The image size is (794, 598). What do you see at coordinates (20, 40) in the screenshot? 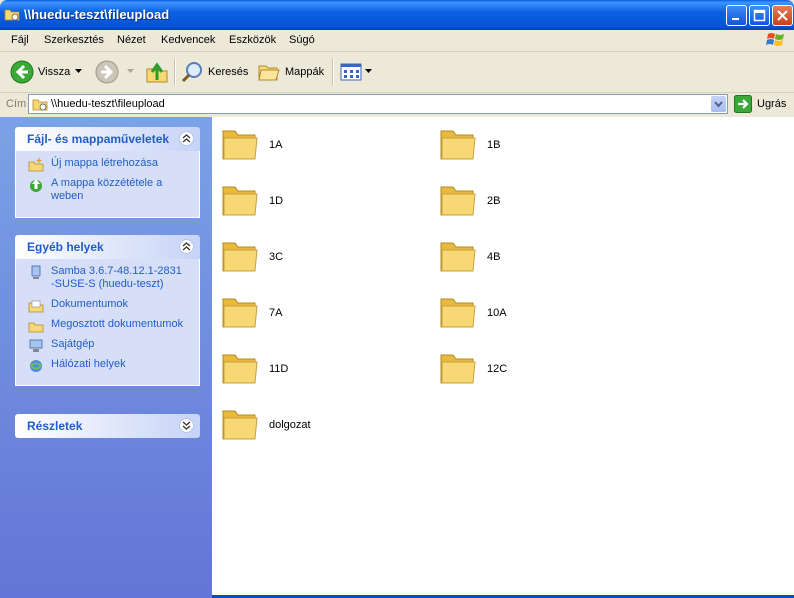
I see `menu-file: Fájl` at bounding box center [20, 40].